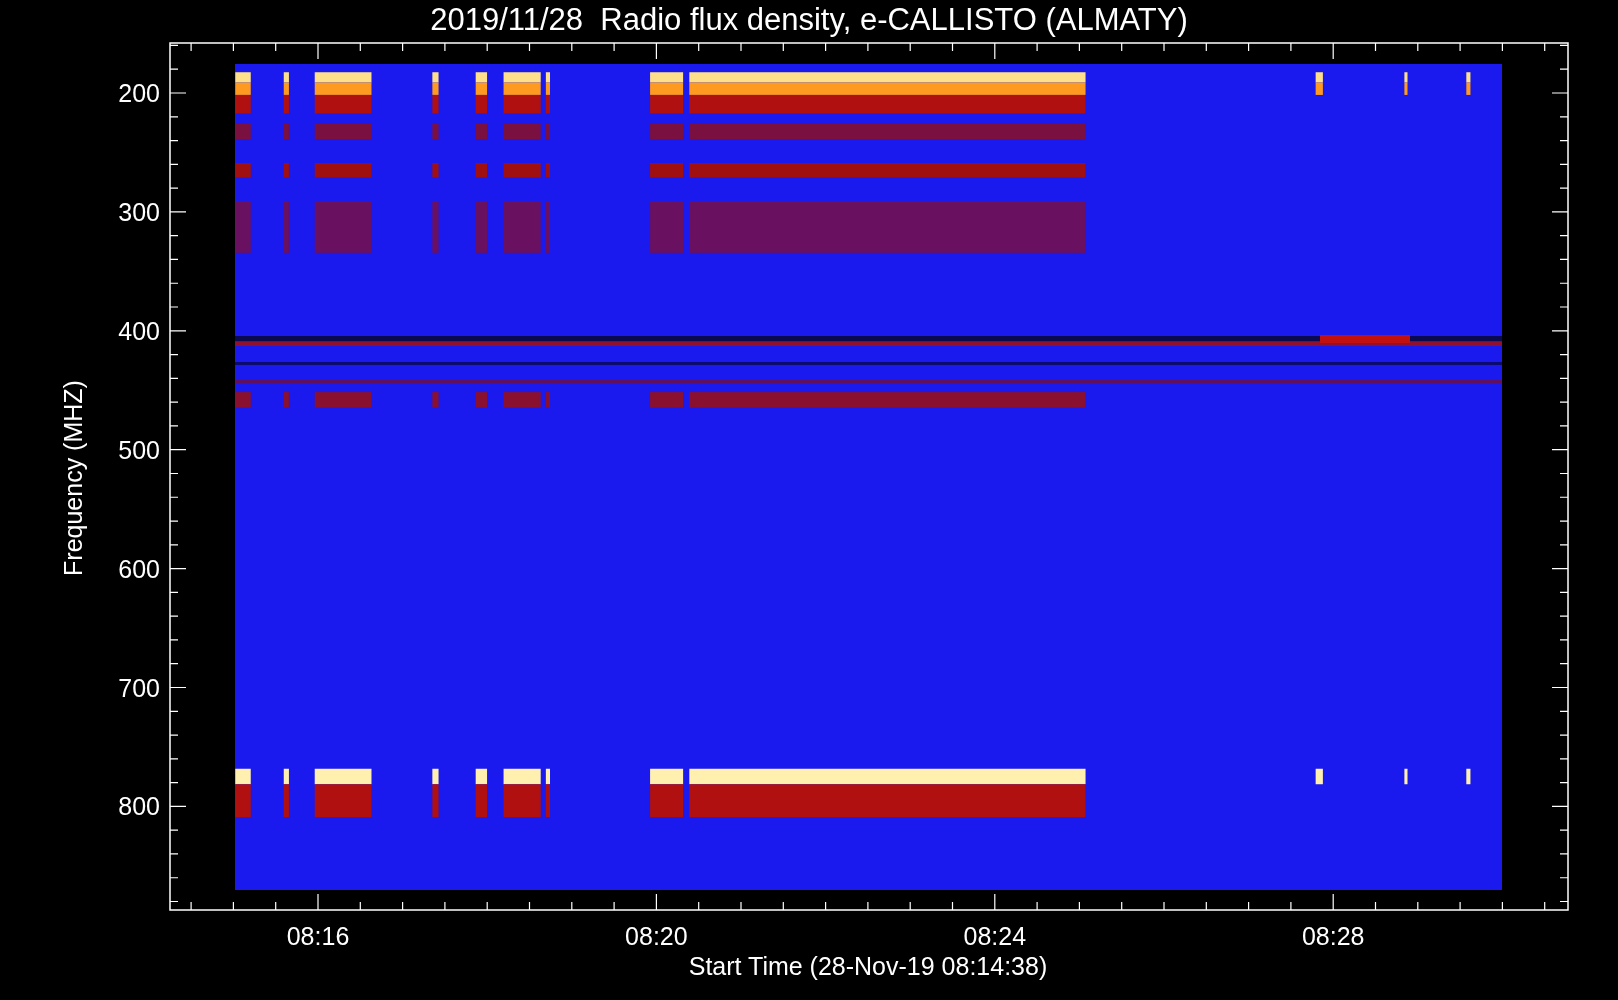  I want to click on x-axis-label: Start Time (28-Nov-19 08:14:38), so click(868, 966).